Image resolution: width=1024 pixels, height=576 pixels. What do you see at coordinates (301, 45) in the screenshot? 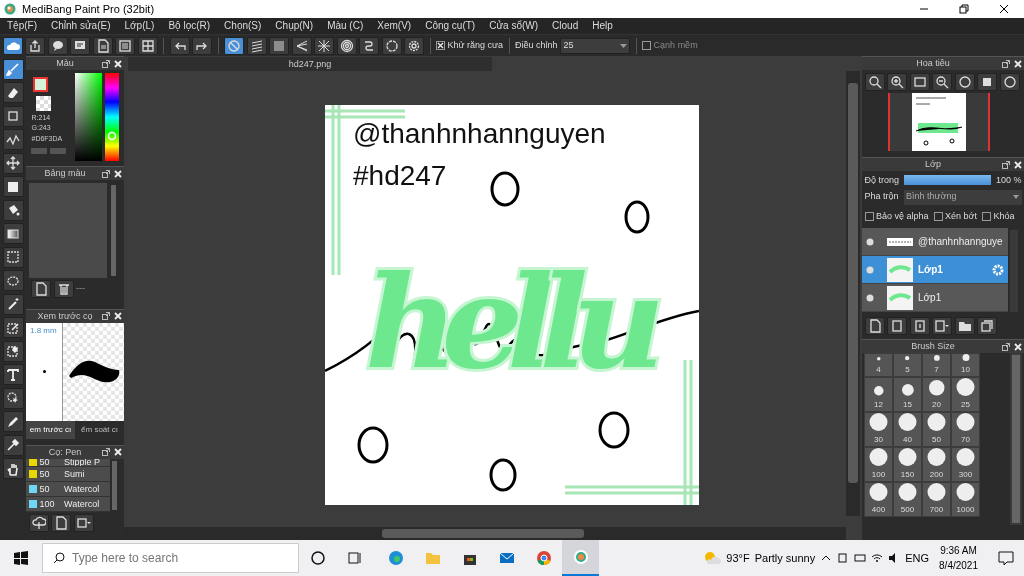
I see `perspective-button` at bounding box center [301, 45].